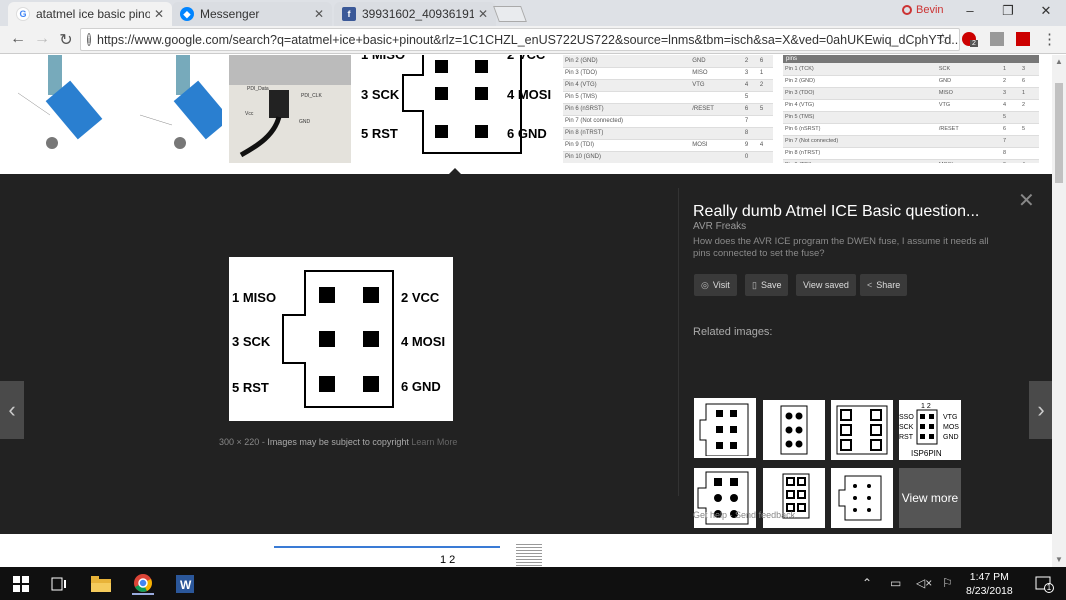 The image size is (1066, 600). I want to click on result-site: AVR Freaks, so click(719, 226).